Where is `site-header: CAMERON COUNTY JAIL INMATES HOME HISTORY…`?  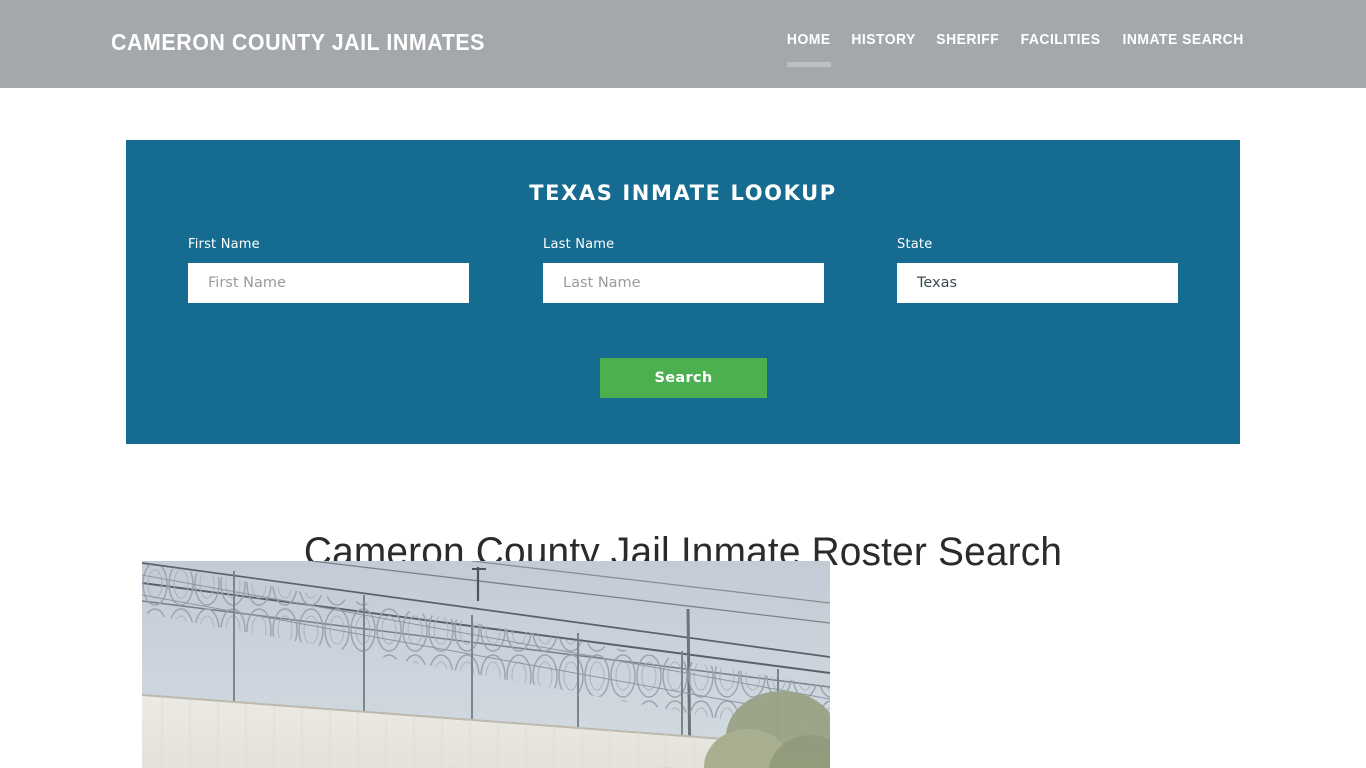
site-header: CAMERON COUNTY JAIL INMATES HOME HISTORY… is located at coordinates (683, 44).